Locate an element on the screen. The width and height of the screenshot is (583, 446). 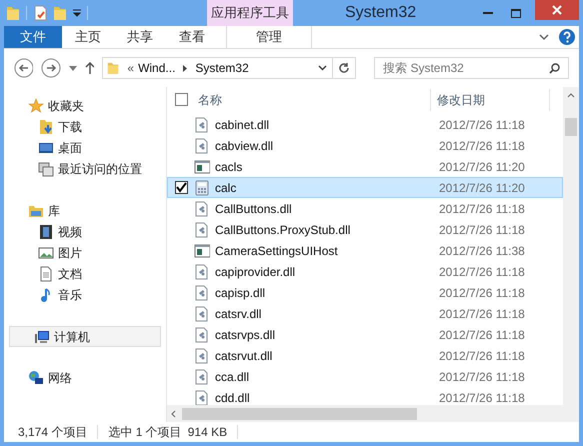
sidebar-item: 库 is located at coordinates (85, 210).